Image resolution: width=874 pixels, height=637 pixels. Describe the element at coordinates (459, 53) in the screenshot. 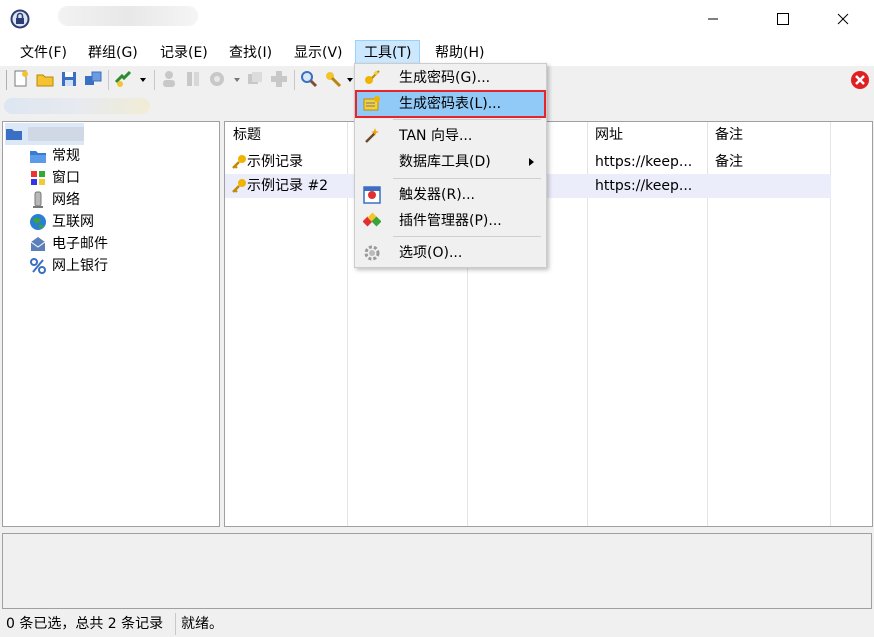

I see `menu-help: 帮助(H)` at that location.